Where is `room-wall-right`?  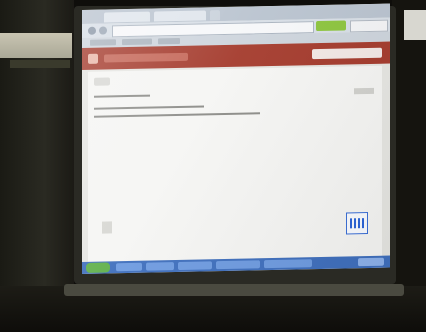
room-wall-right is located at coordinates (409, 166).